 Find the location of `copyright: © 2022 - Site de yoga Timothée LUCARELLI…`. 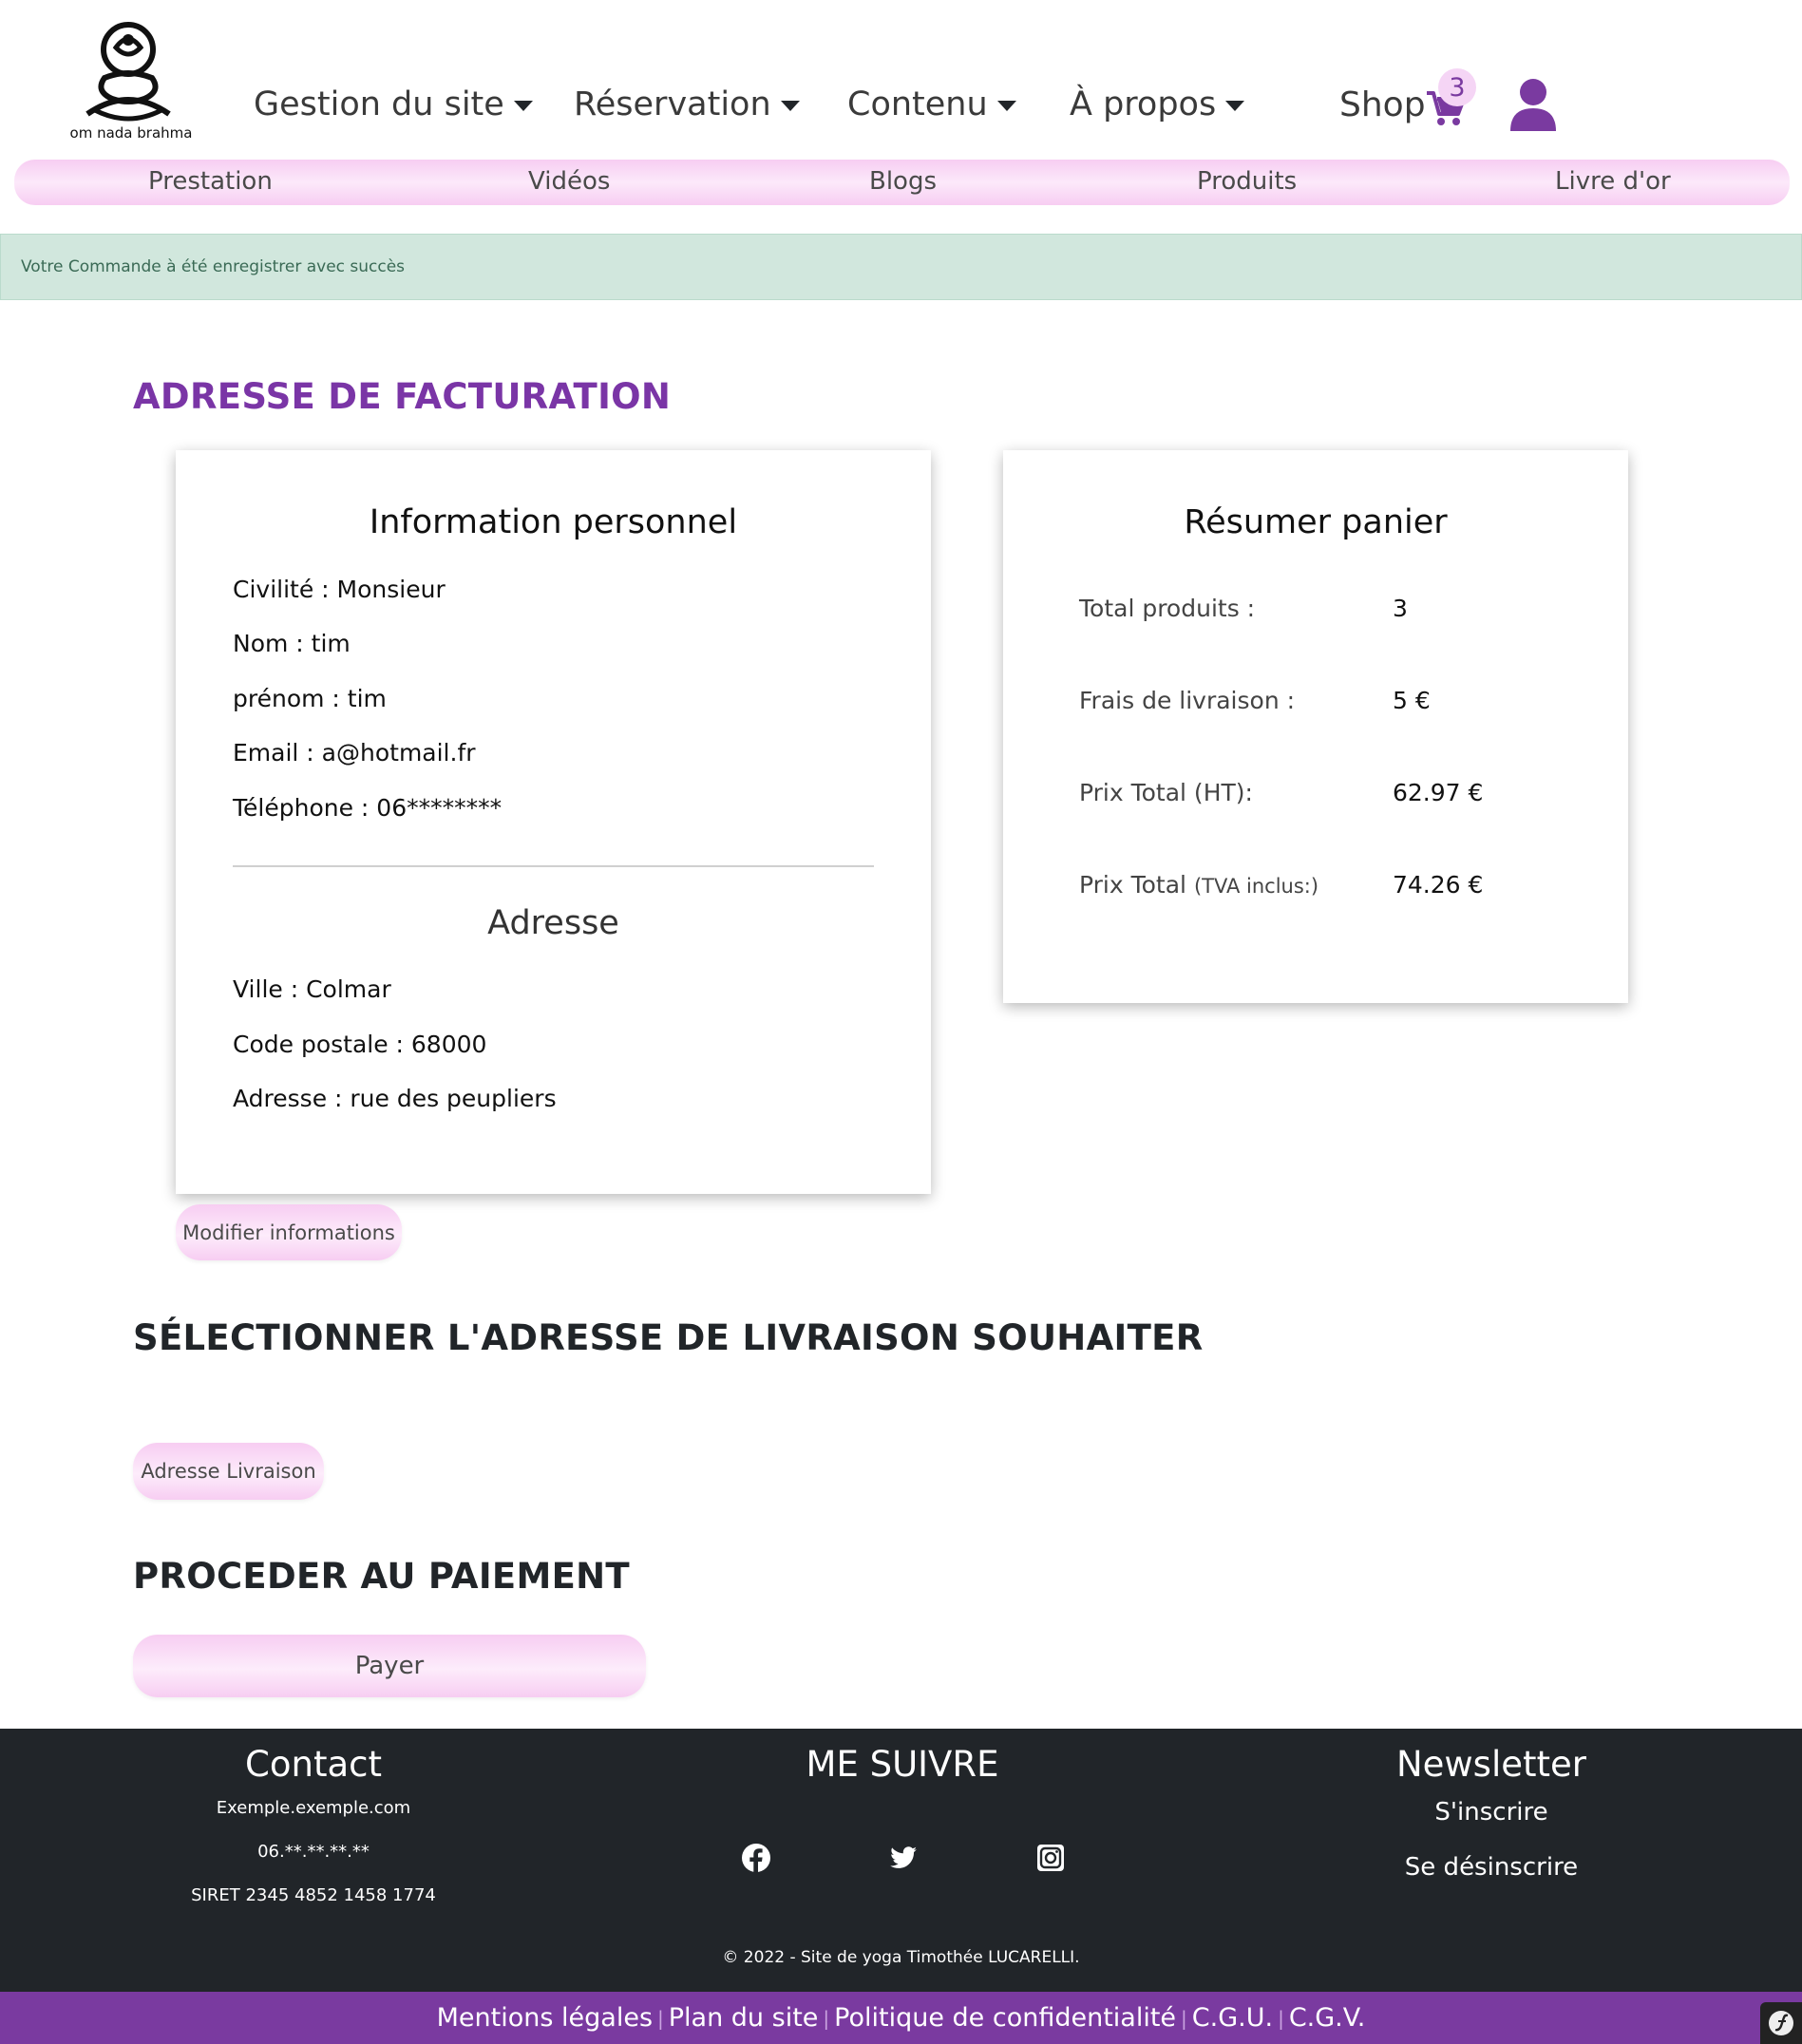

copyright: © 2022 - Site de yoga Timothée LUCARELLI… is located at coordinates (901, 1958).